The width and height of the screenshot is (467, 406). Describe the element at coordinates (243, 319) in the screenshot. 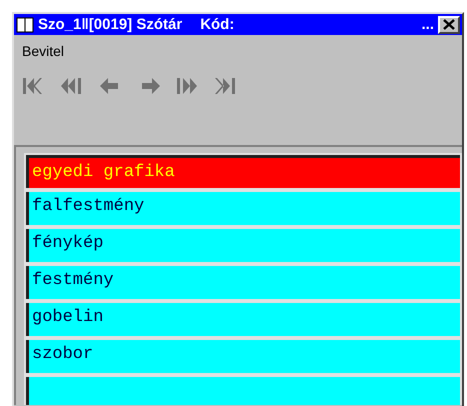

I see `list-item: gobelin` at that location.